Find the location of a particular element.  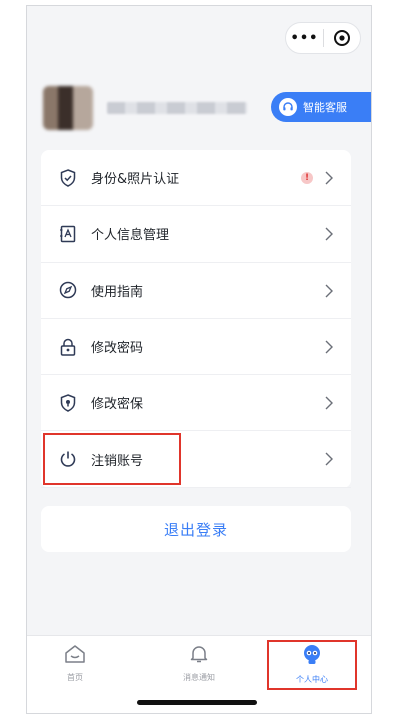

menu-item-label: 注销账号 is located at coordinates (117, 461).